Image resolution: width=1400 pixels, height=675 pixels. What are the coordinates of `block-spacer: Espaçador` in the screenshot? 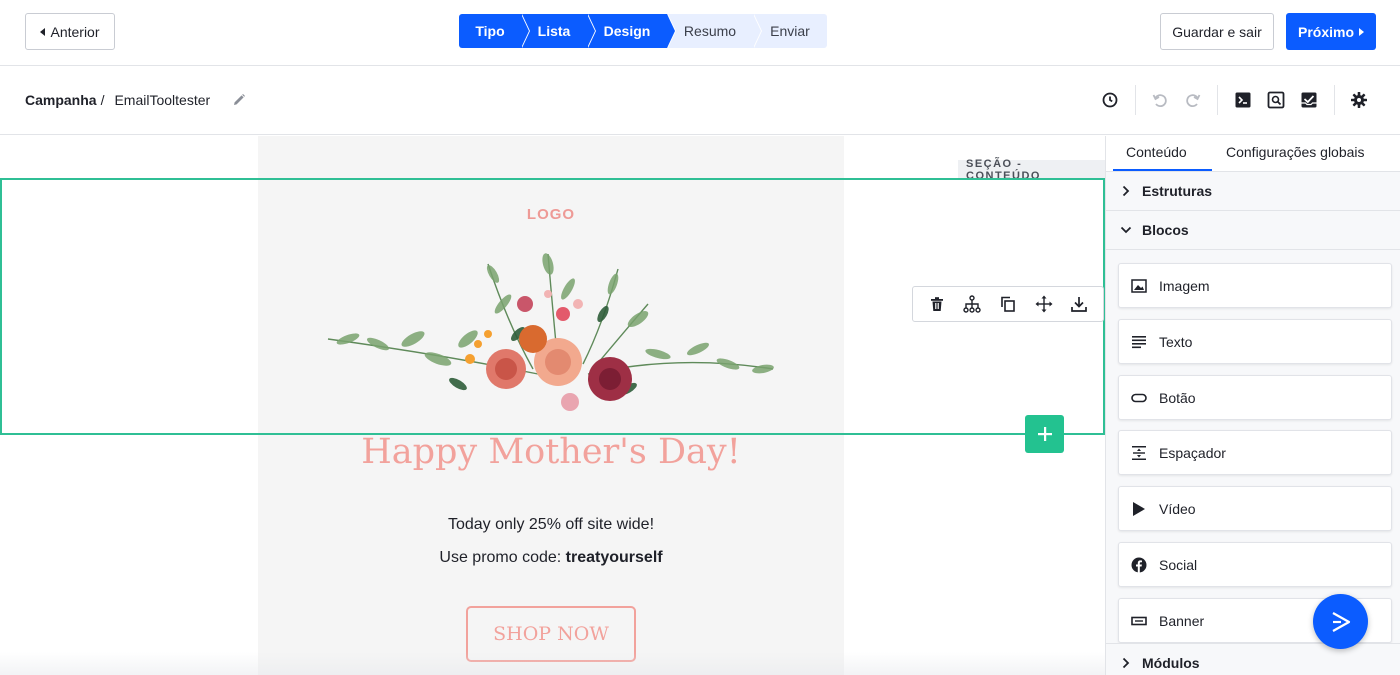 It's located at (1255, 452).